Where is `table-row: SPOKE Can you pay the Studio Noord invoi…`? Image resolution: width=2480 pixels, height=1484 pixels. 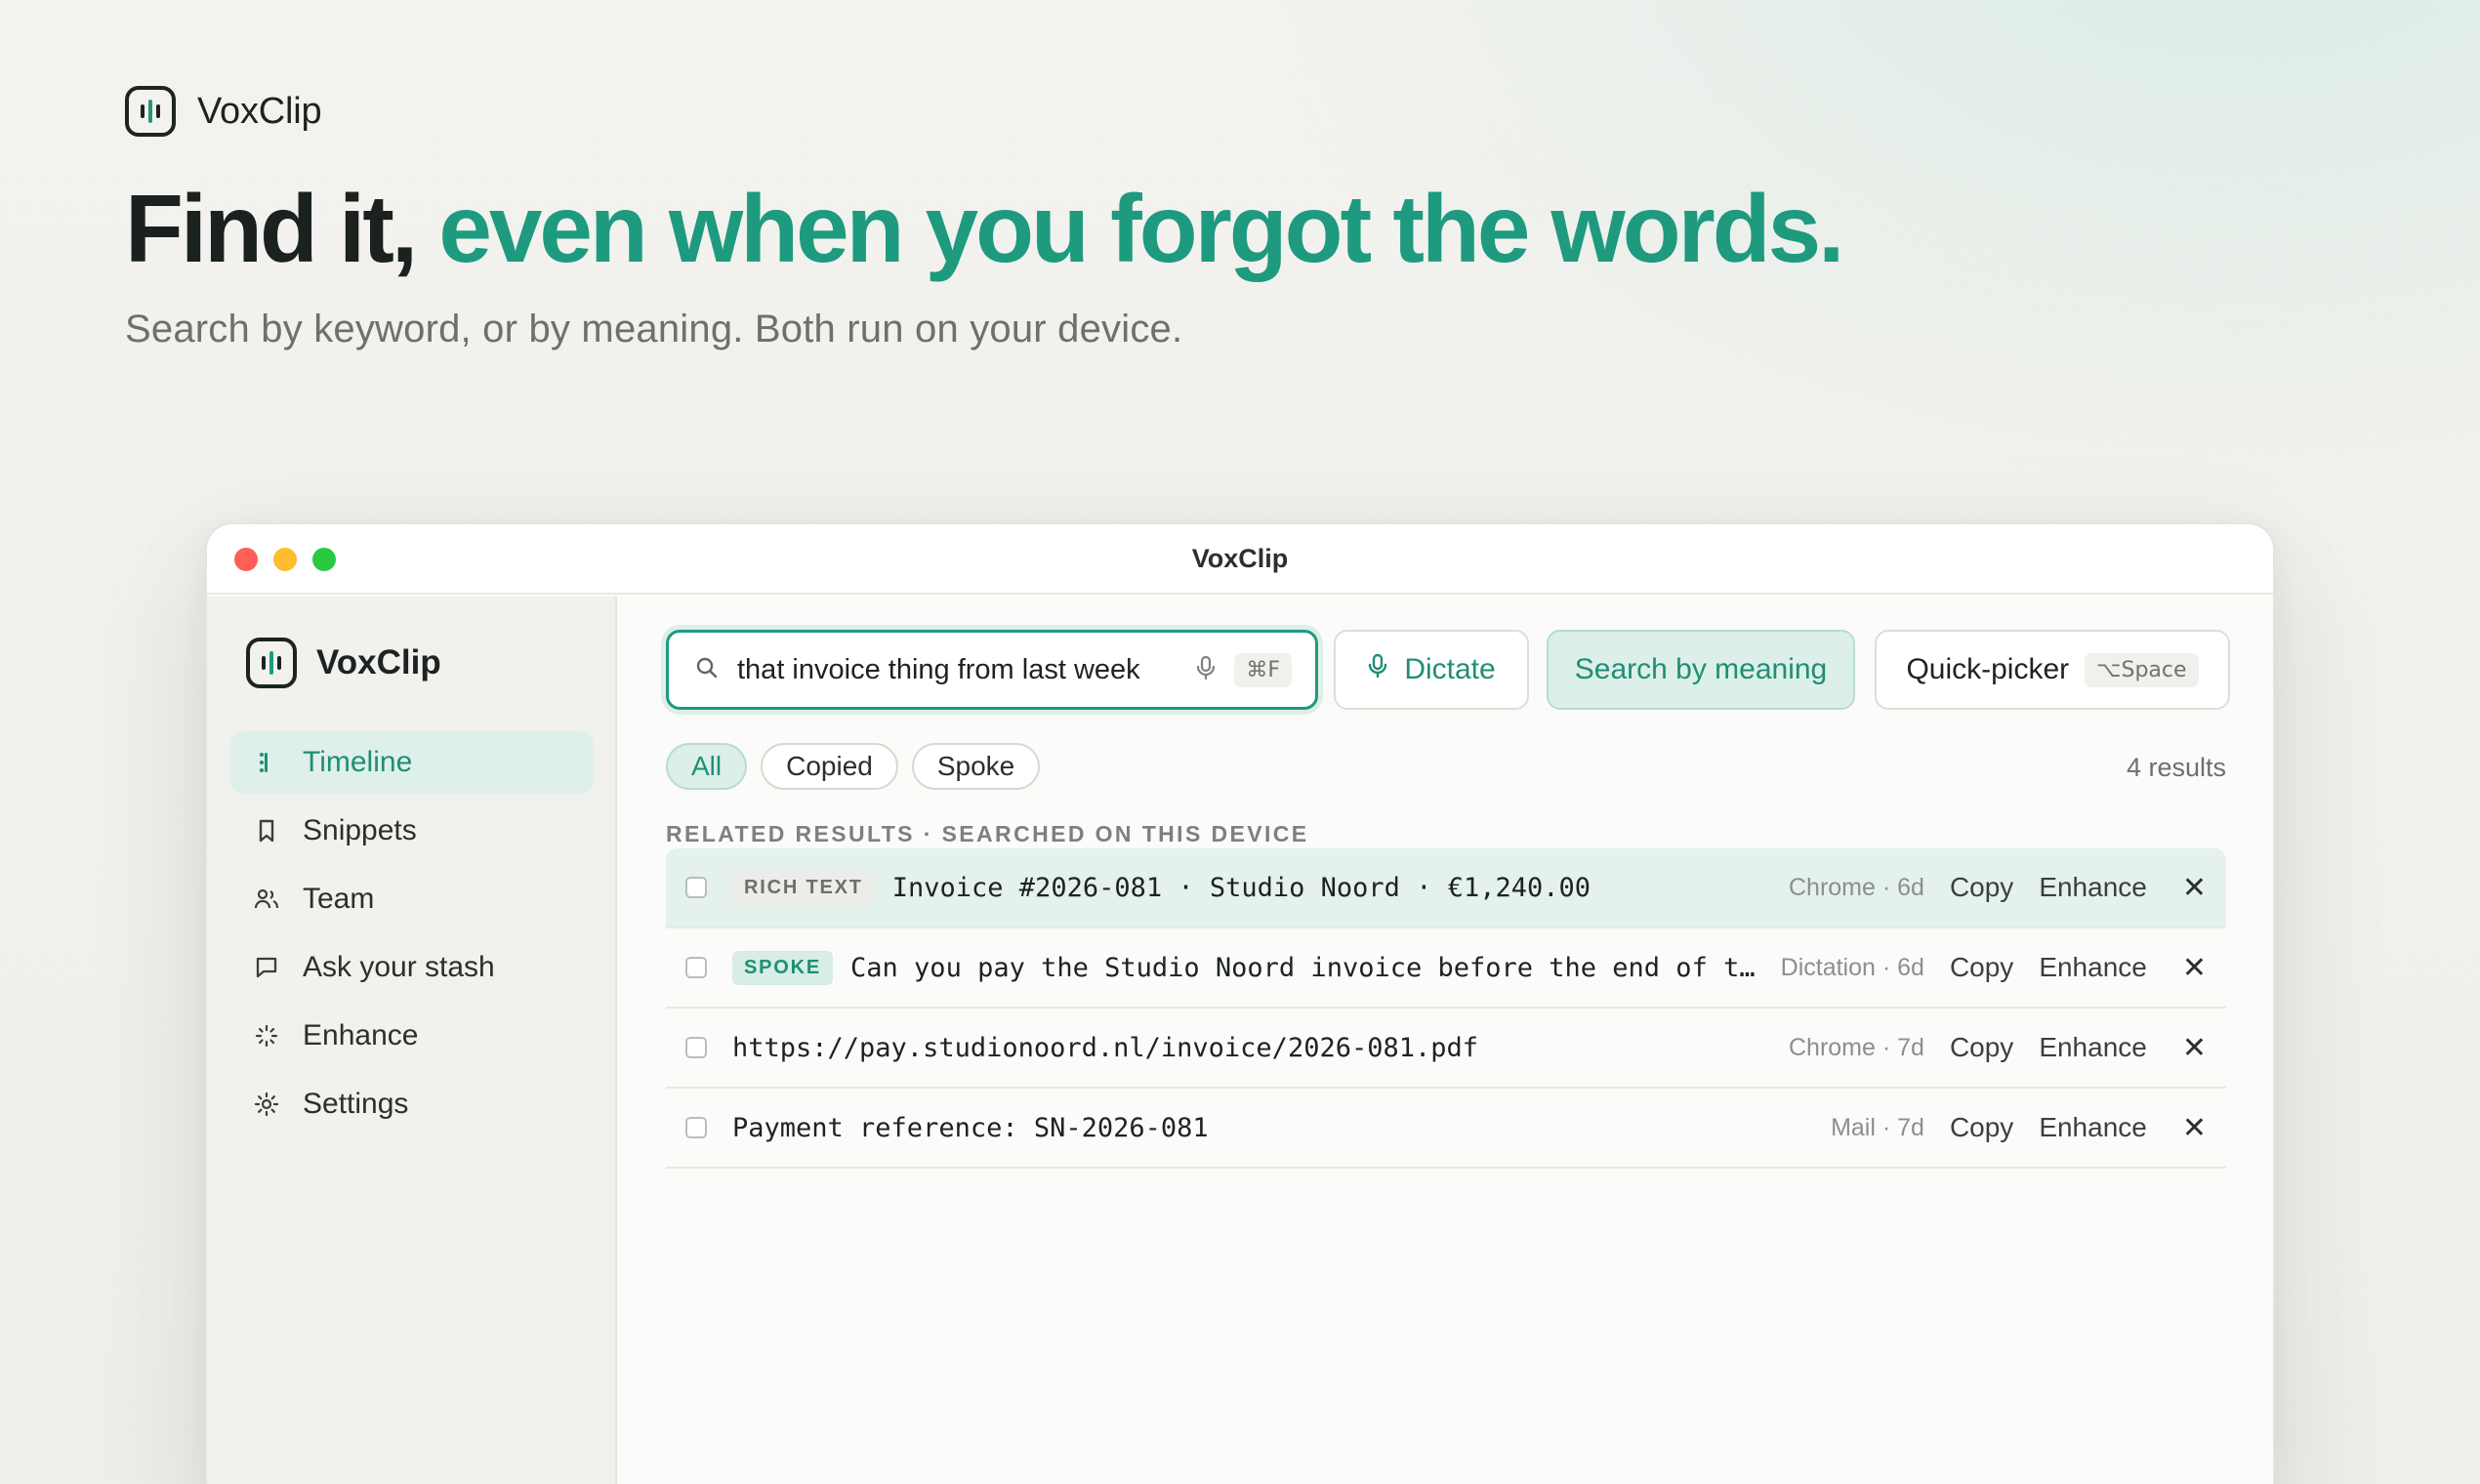
table-row: SPOKE Can you pay the Studio Noord invoi… is located at coordinates (1446, 969).